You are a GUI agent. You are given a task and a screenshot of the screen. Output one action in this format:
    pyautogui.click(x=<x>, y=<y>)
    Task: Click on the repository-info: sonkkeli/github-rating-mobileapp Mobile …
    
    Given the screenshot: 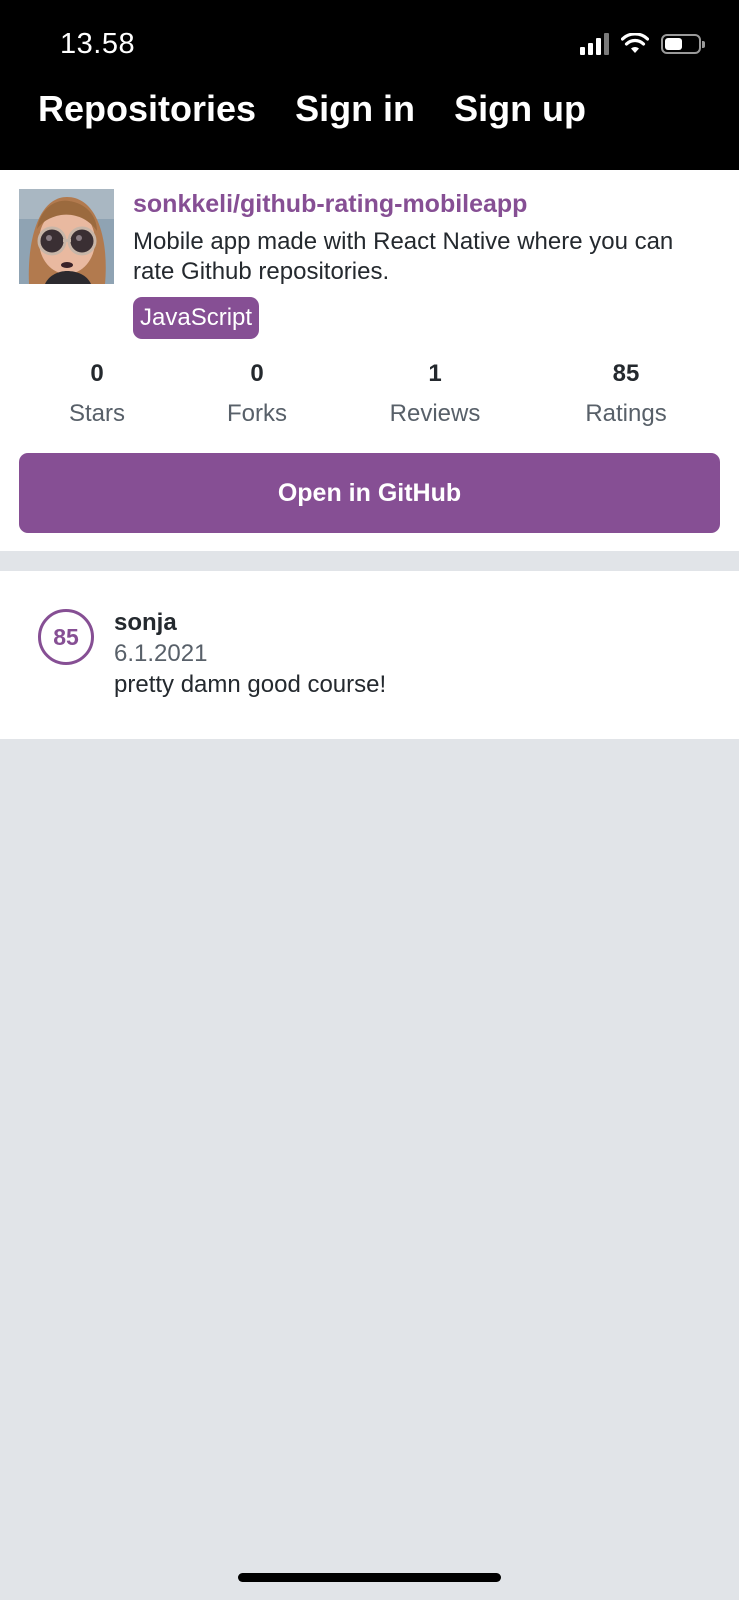 What is the action you would take?
    pyautogui.click(x=426, y=263)
    